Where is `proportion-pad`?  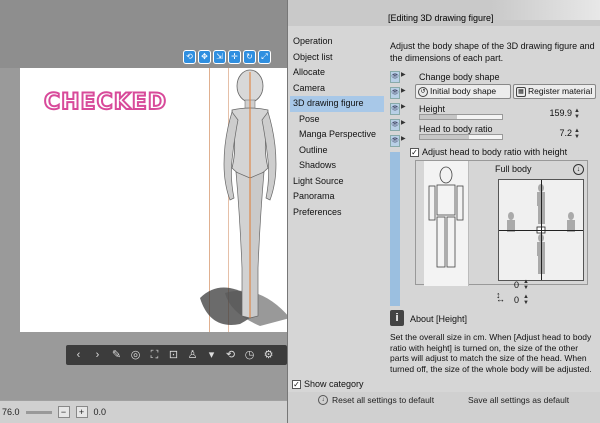
proportion-pad is located at coordinates (541, 230).